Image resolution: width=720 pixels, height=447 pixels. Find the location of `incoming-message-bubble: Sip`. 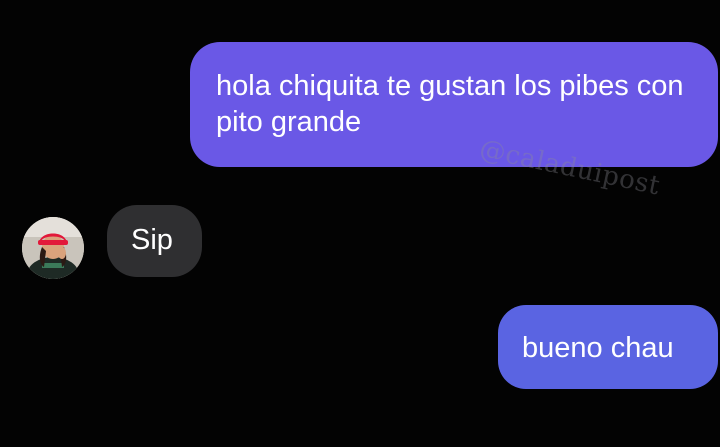

incoming-message-bubble: Sip is located at coordinates (154, 241).